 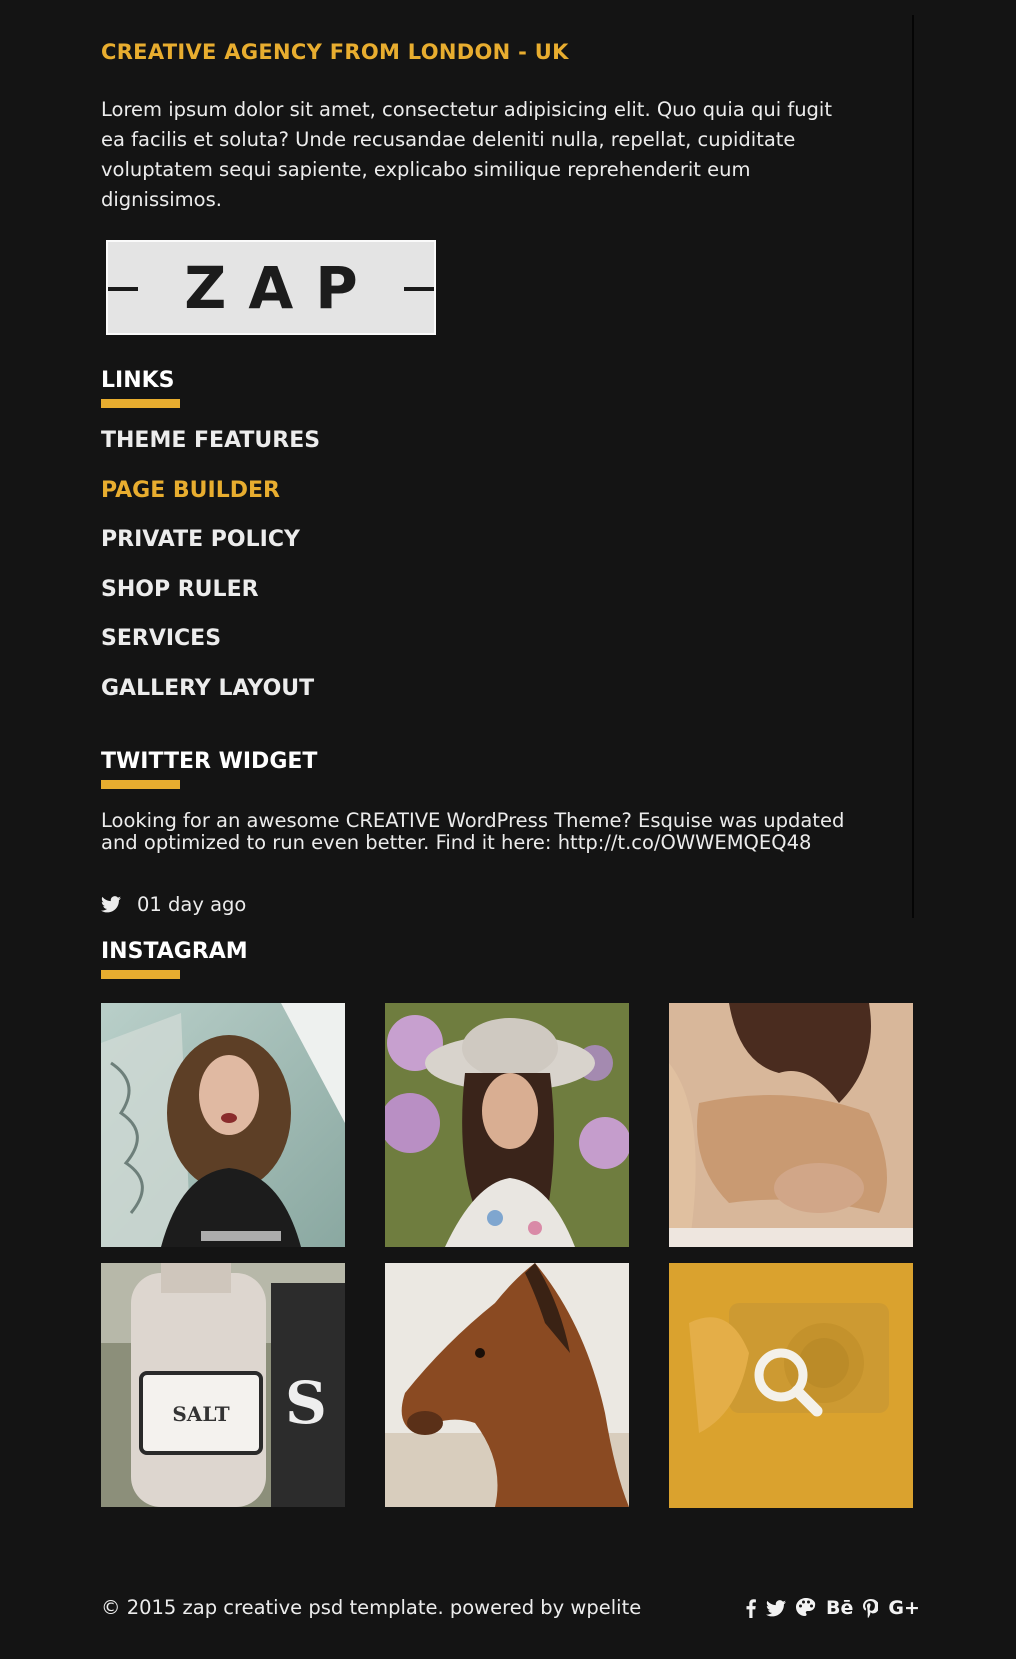 What do you see at coordinates (904, 1608) in the screenshot?
I see `google-plus-icon: G+` at bounding box center [904, 1608].